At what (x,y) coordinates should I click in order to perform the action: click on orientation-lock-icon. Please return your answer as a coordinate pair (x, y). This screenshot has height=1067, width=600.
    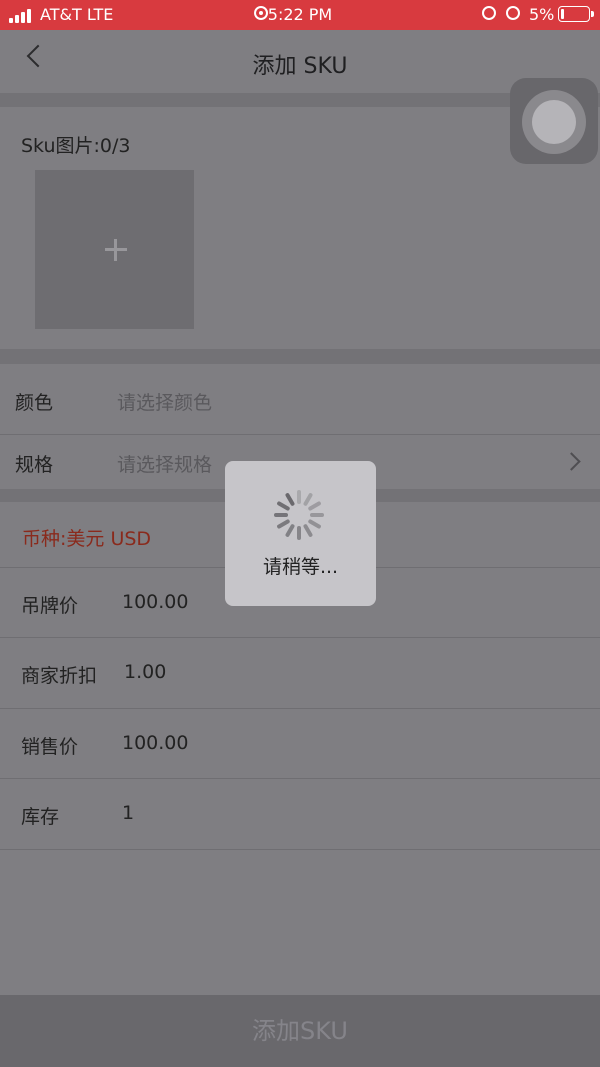
    Looking at the image, I should click on (513, 13).